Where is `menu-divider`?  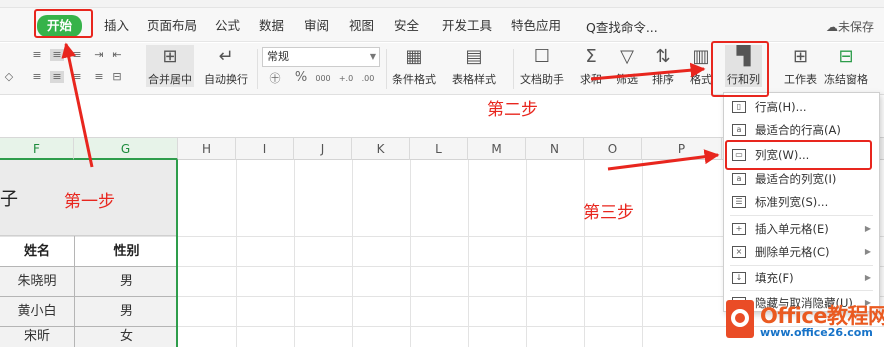 menu-divider is located at coordinates (801, 215).